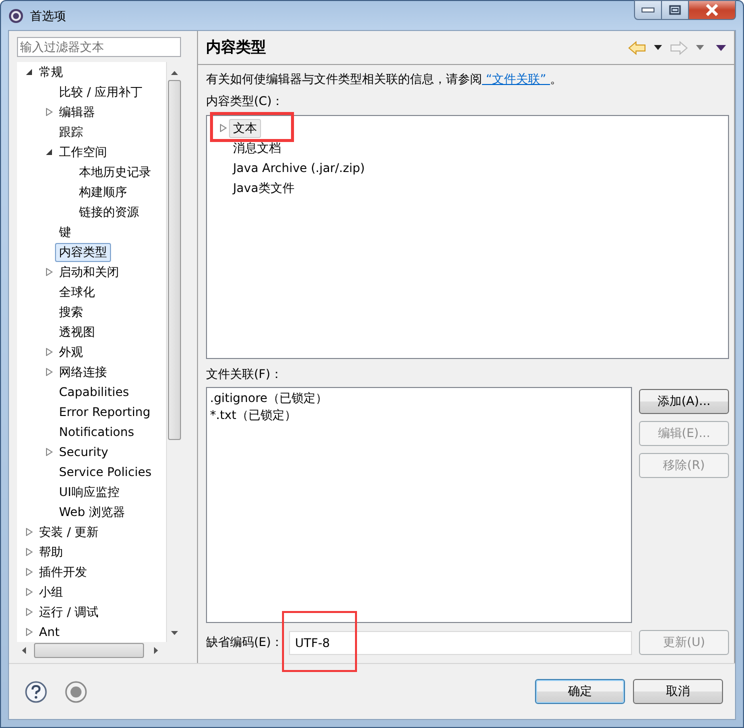 The image size is (744, 728). What do you see at coordinates (89, 492) in the screenshot?
I see `tree-item: UI响应监控` at bounding box center [89, 492].